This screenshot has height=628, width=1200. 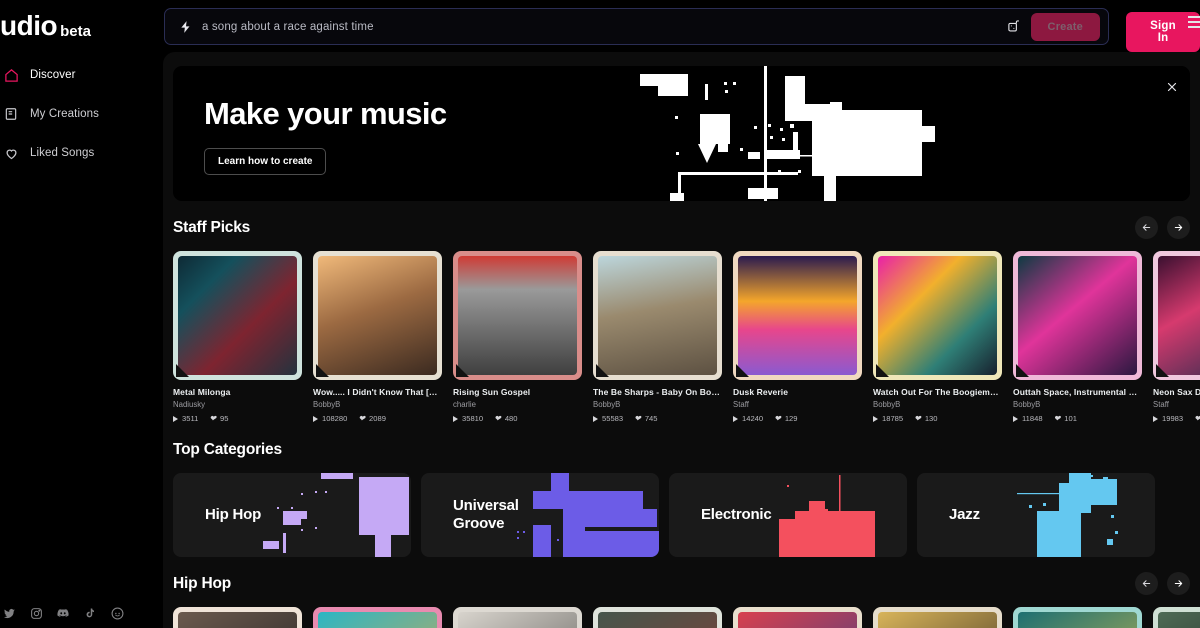 What do you see at coordinates (1172, 87) in the screenshot?
I see `close-icon` at bounding box center [1172, 87].